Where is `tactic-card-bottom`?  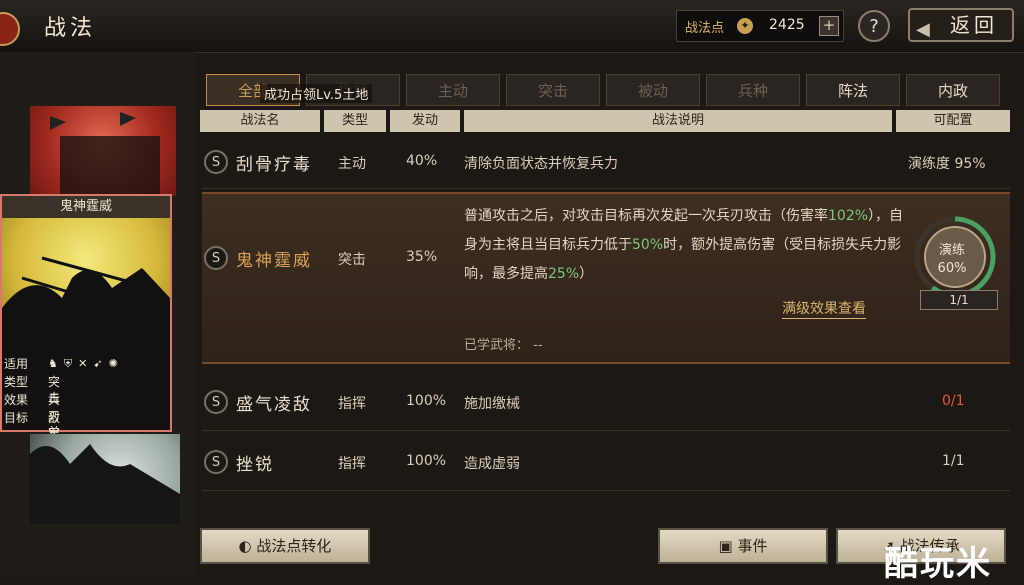 tactic-card-bottom is located at coordinates (105, 479).